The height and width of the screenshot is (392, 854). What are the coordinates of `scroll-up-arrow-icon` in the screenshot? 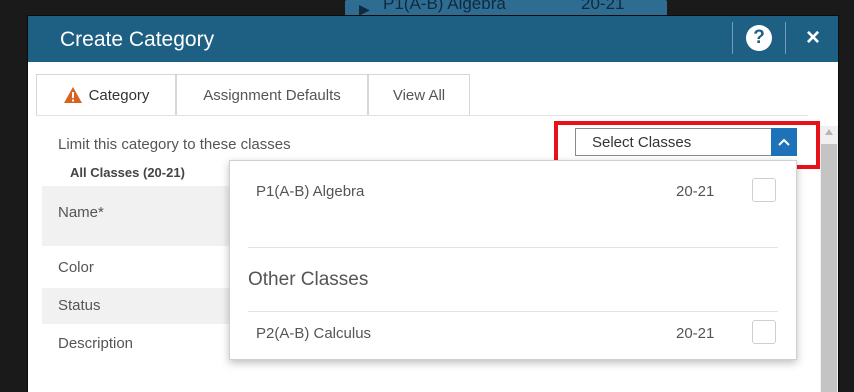 It's located at (829, 132).